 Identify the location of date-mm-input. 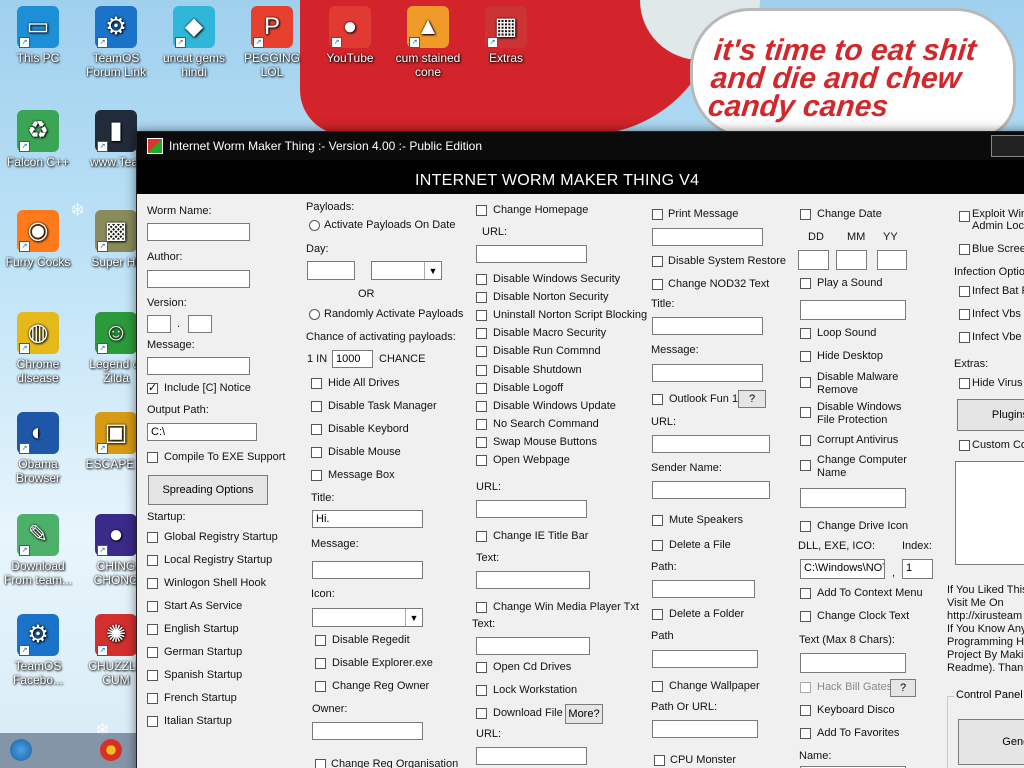
(851, 260).